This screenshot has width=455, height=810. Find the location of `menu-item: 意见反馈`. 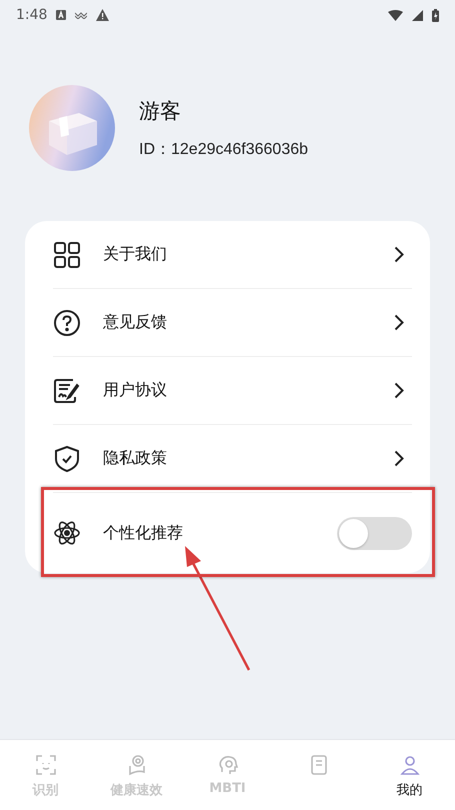

menu-item: 意见反馈 is located at coordinates (237, 322).